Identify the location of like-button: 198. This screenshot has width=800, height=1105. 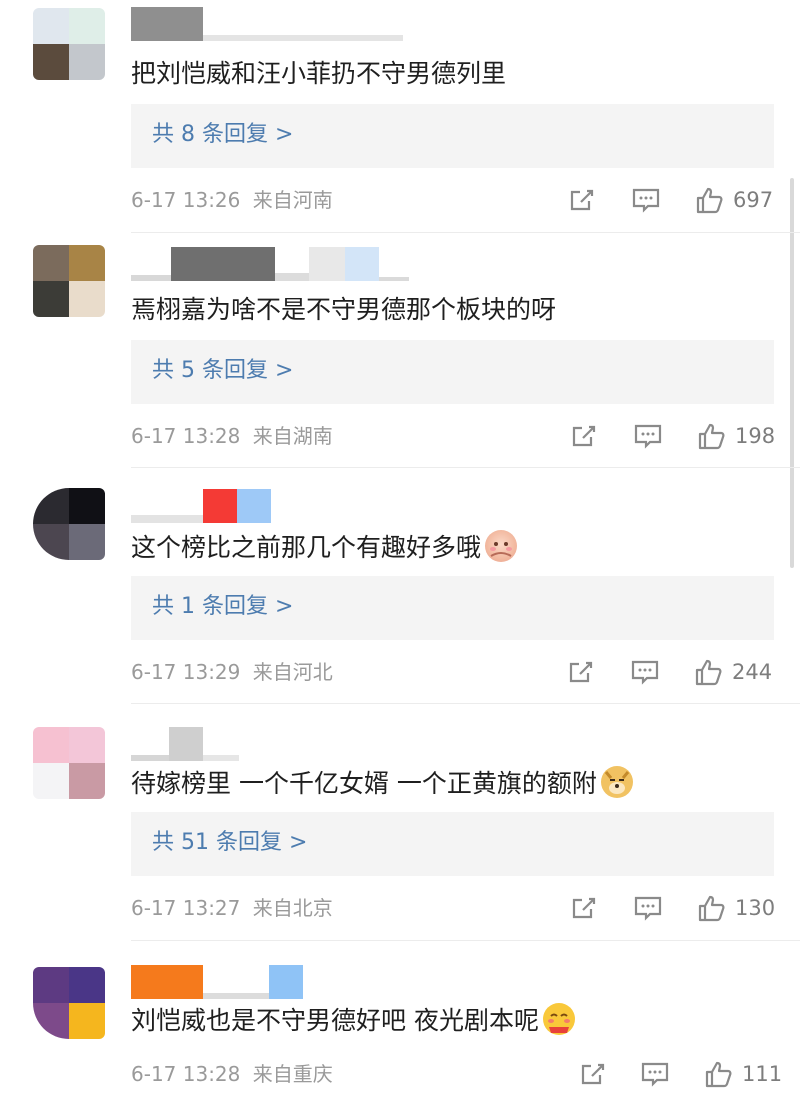
(736, 436).